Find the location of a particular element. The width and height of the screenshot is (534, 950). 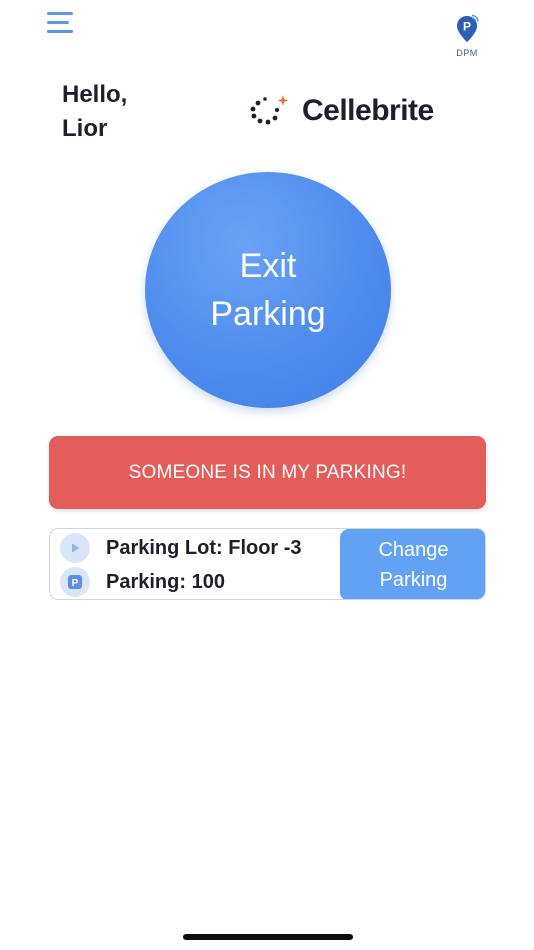

dpm-parking-pin-icon: P is located at coordinates (468, 28).